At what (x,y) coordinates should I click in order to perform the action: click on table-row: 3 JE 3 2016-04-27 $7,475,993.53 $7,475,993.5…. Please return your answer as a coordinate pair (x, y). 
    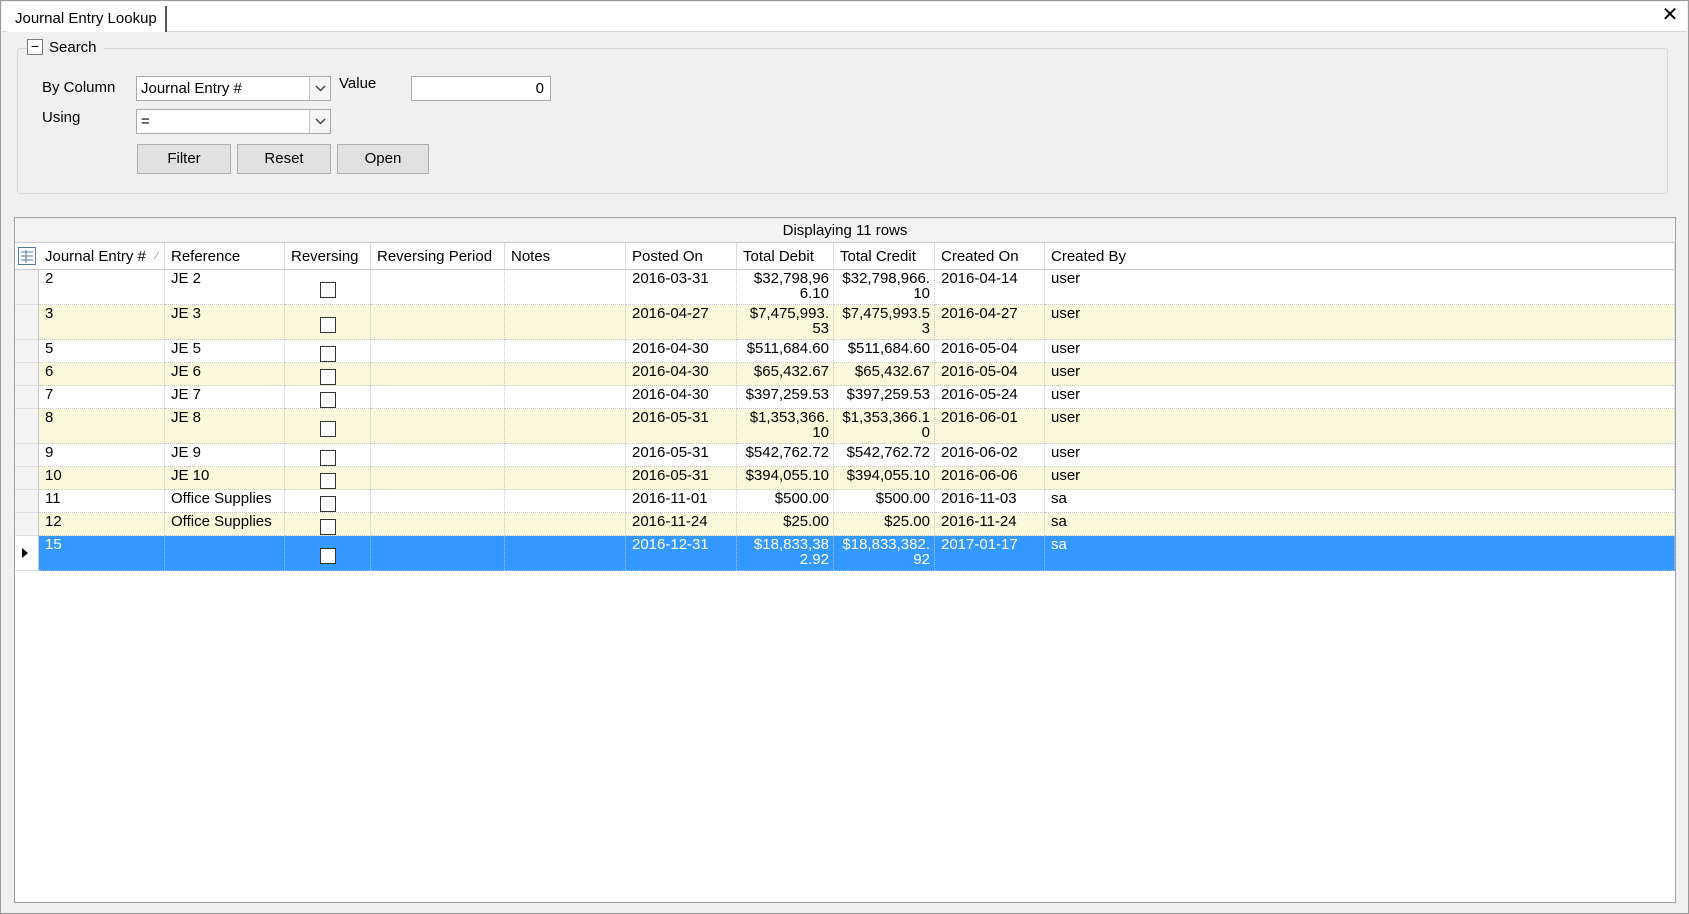
    Looking at the image, I should click on (845, 322).